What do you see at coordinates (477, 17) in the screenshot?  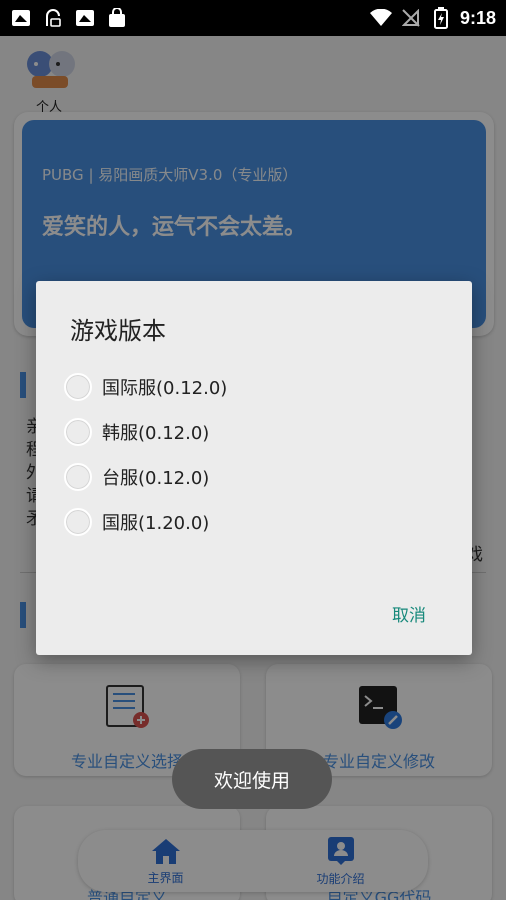 I see `clock: 9:18` at bounding box center [477, 17].